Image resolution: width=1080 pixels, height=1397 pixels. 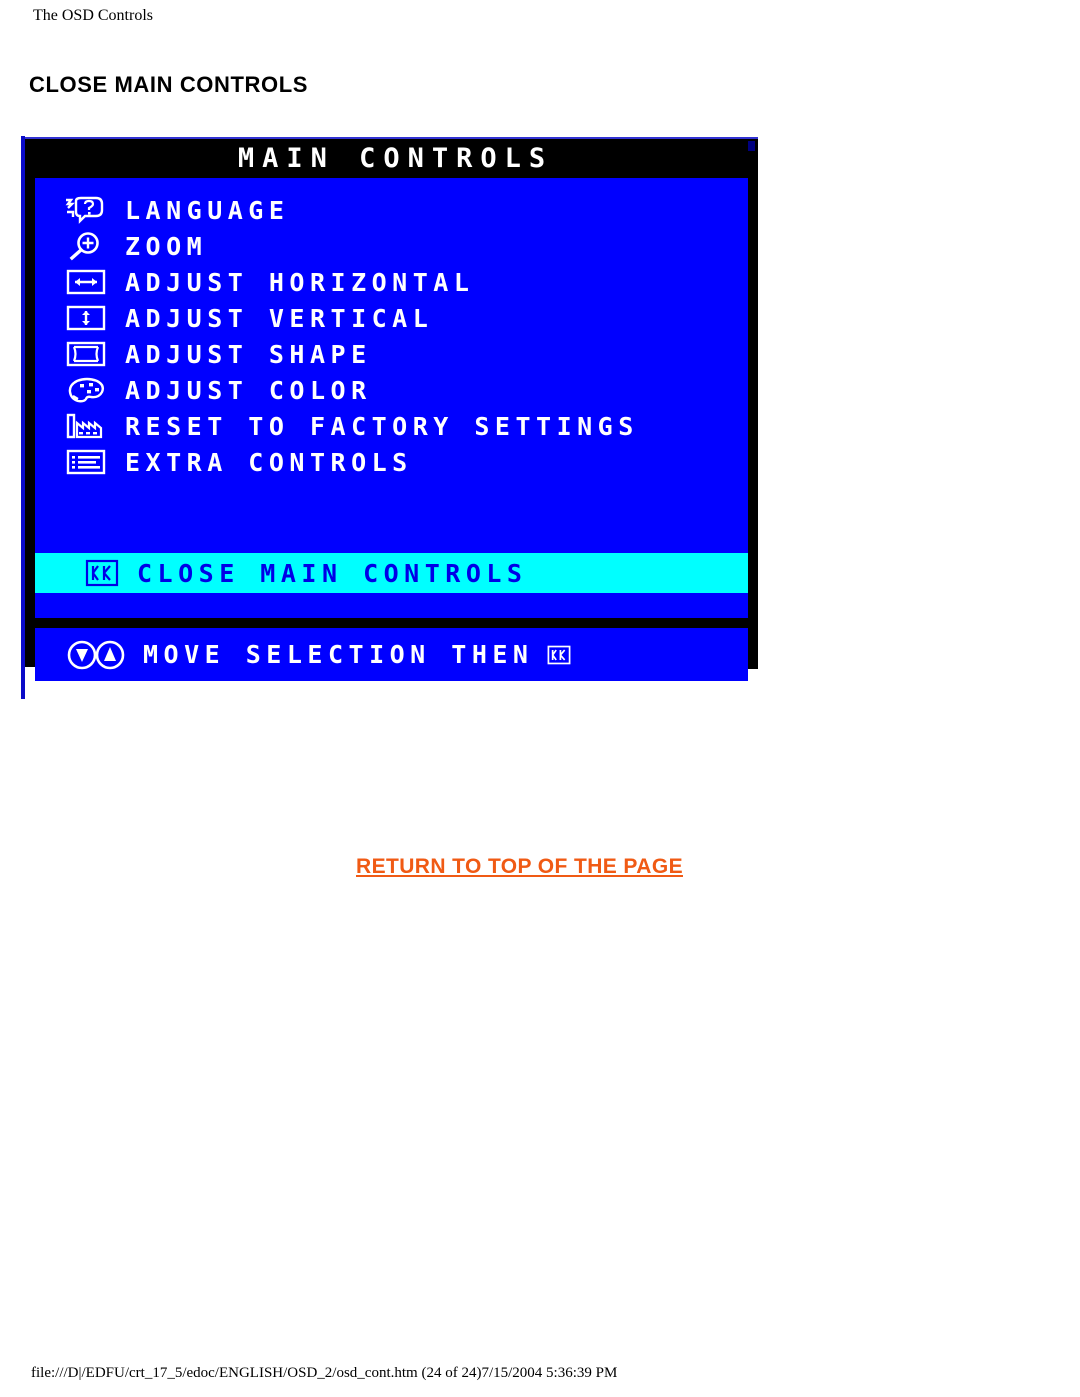 What do you see at coordinates (248, 354) in the screenshot?
I see `osd-menu-label: ADJUST SHAPE` at bounding box center [248, 354].